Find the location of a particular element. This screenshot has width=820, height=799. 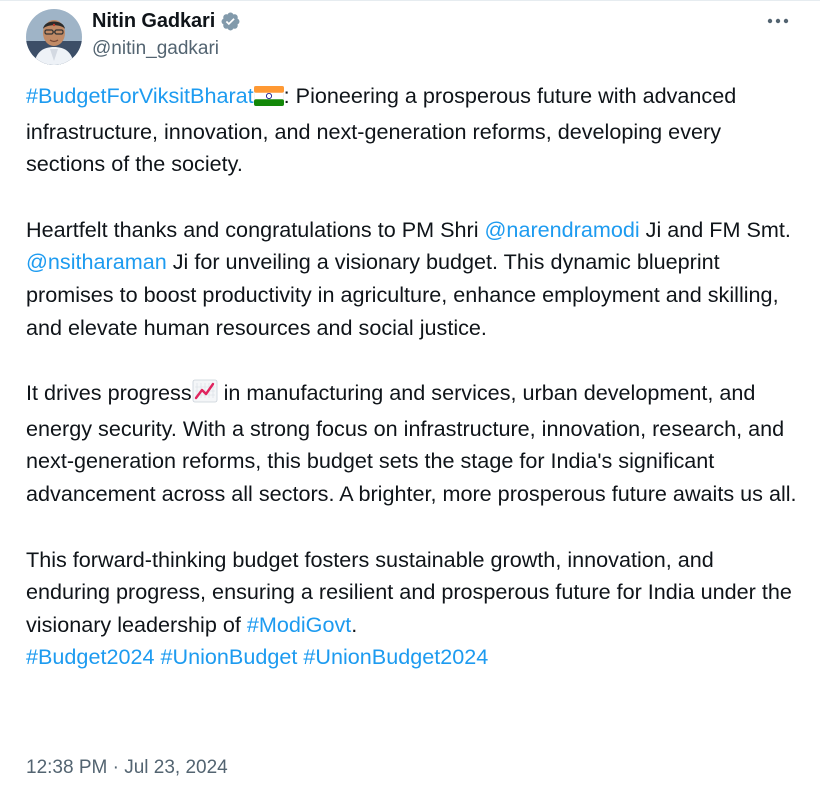

india-flag-emoji-icon is located at coordinates (268, 99).